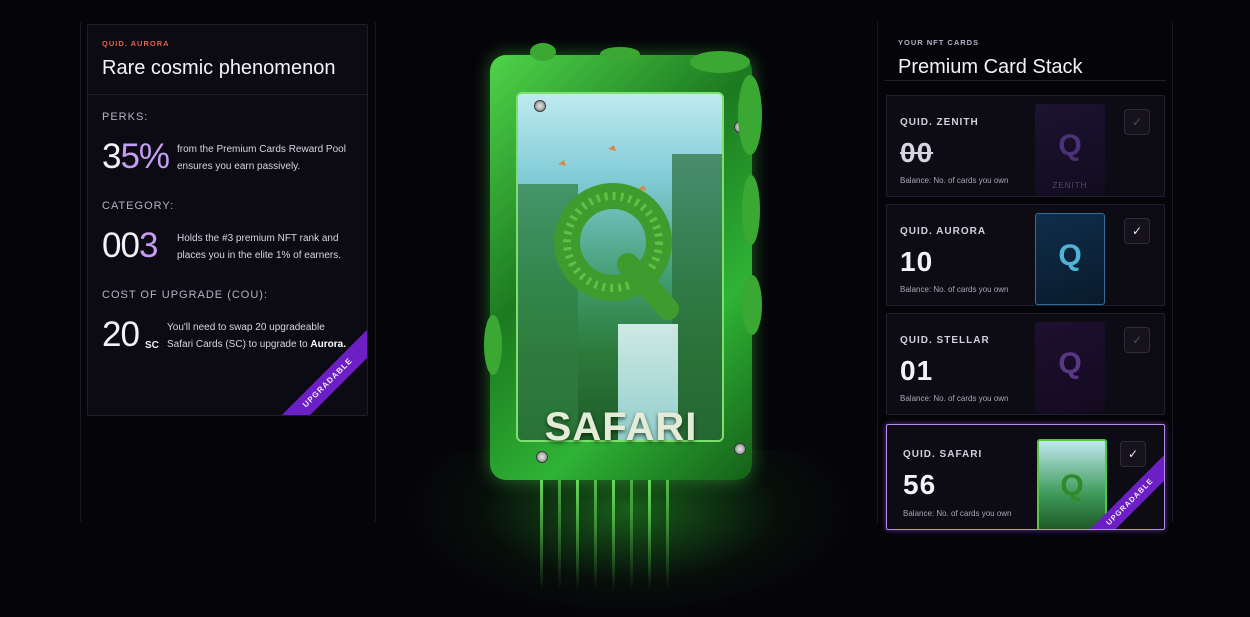 Image resolution: width=1250 pixels, height=617 pixels. Describe the element at coordinates (621, 427) in the screenshot. I see `card-title-safari: SAFARI` at that location.